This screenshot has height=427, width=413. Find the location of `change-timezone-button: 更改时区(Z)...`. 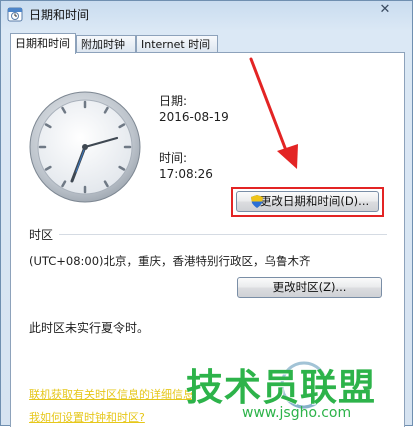

change-timezone-button: 更改时区(Z)... is located at coordinates (309, 287).